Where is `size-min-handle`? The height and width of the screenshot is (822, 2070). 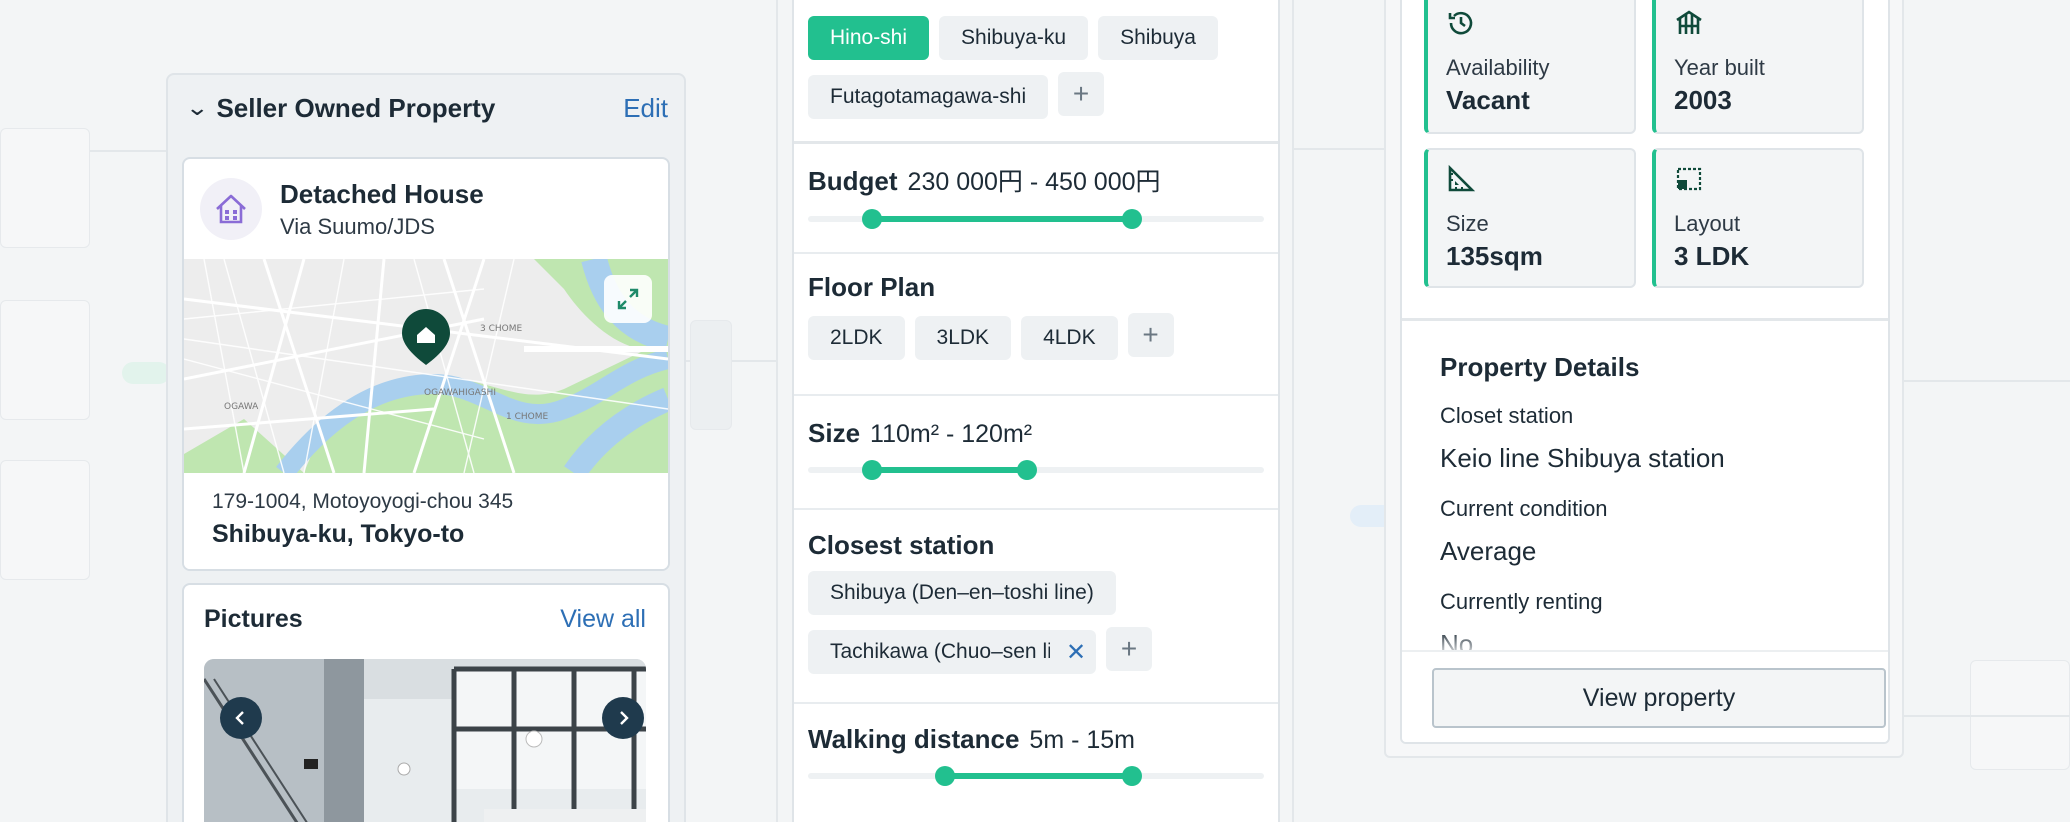
size-min-handle is located at coordinates (871, 470).